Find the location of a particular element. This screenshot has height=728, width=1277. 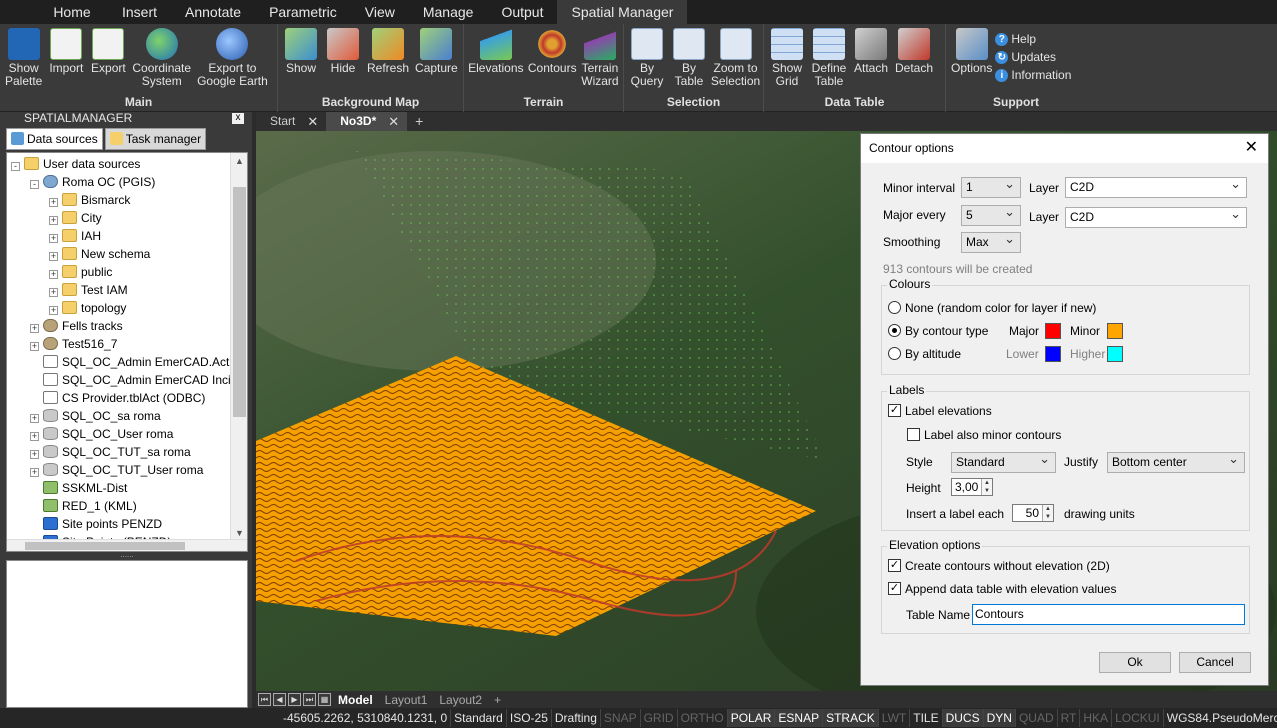

label-minor-checkbox is located at coordinates (913, 434).